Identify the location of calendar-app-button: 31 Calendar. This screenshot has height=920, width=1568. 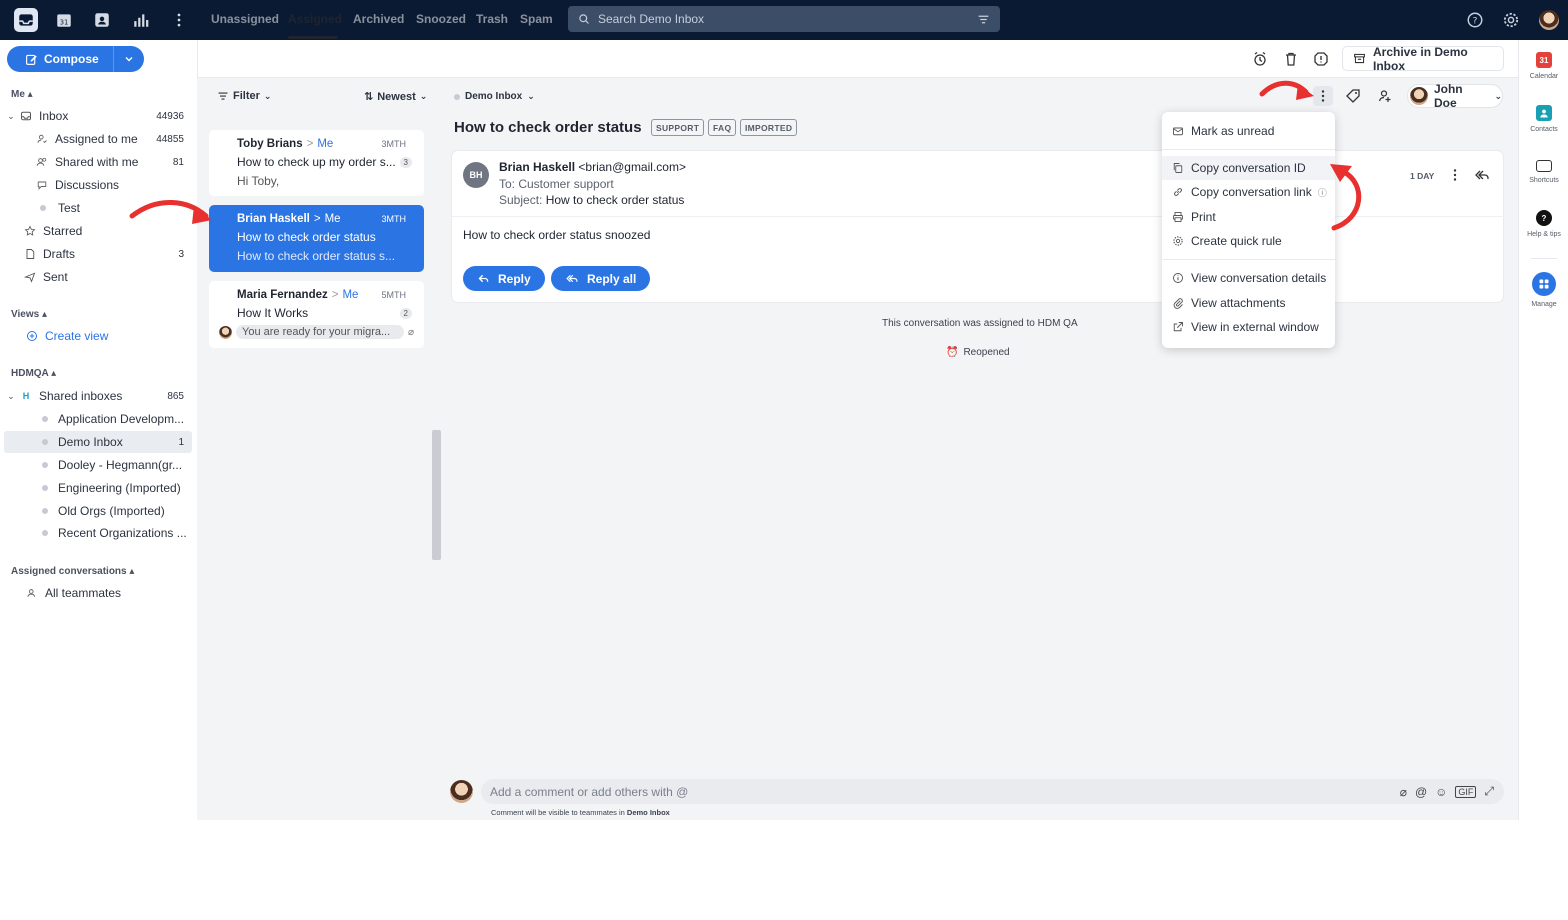
(1543, 66).